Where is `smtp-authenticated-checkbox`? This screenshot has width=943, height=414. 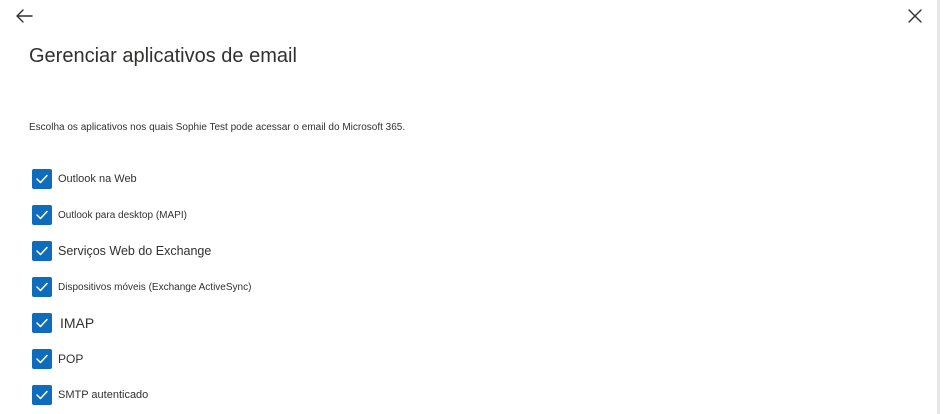 smtp-authenticated-checkbox is located at coordinates (42, 395).